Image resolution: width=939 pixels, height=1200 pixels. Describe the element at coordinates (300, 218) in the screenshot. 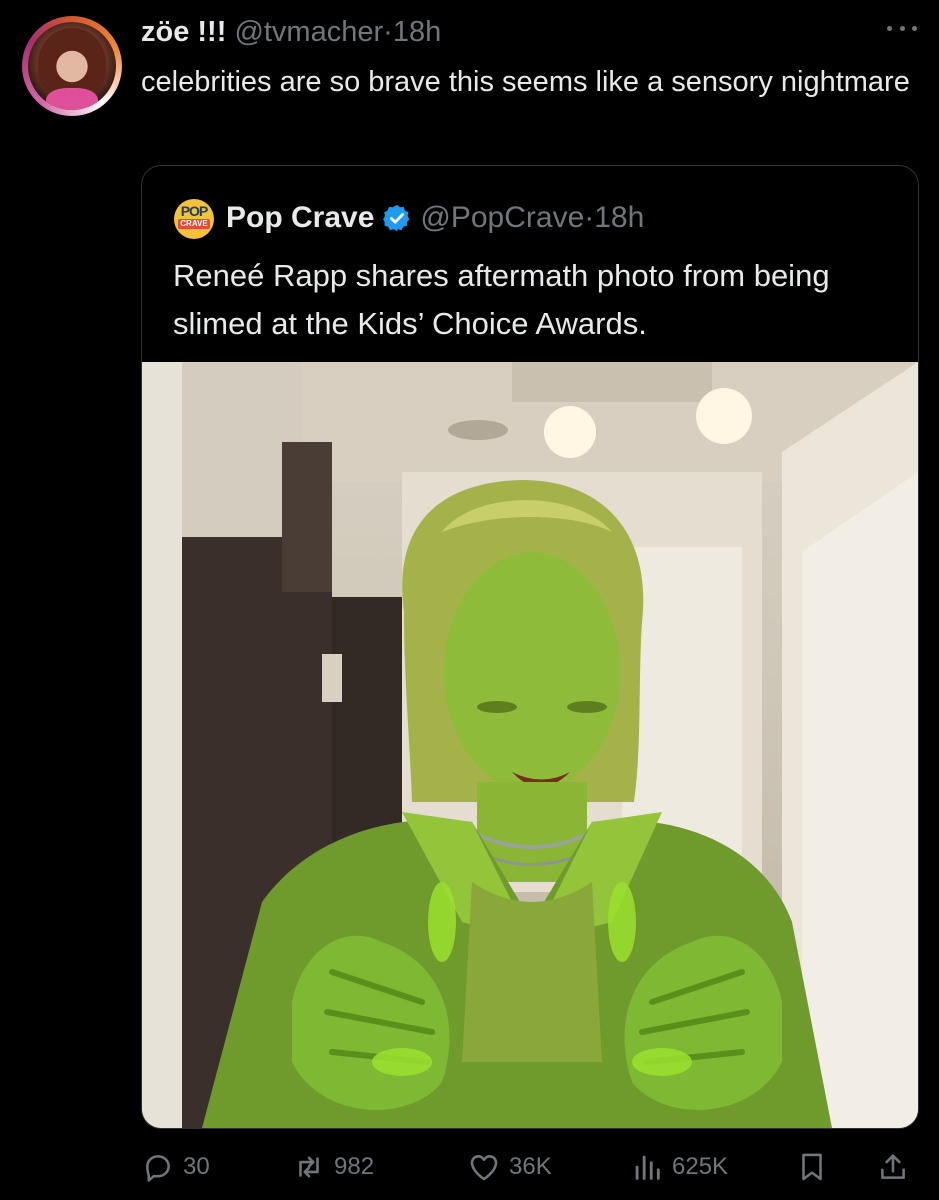

I see `quoted-display-name: Pop Crave` at that location.